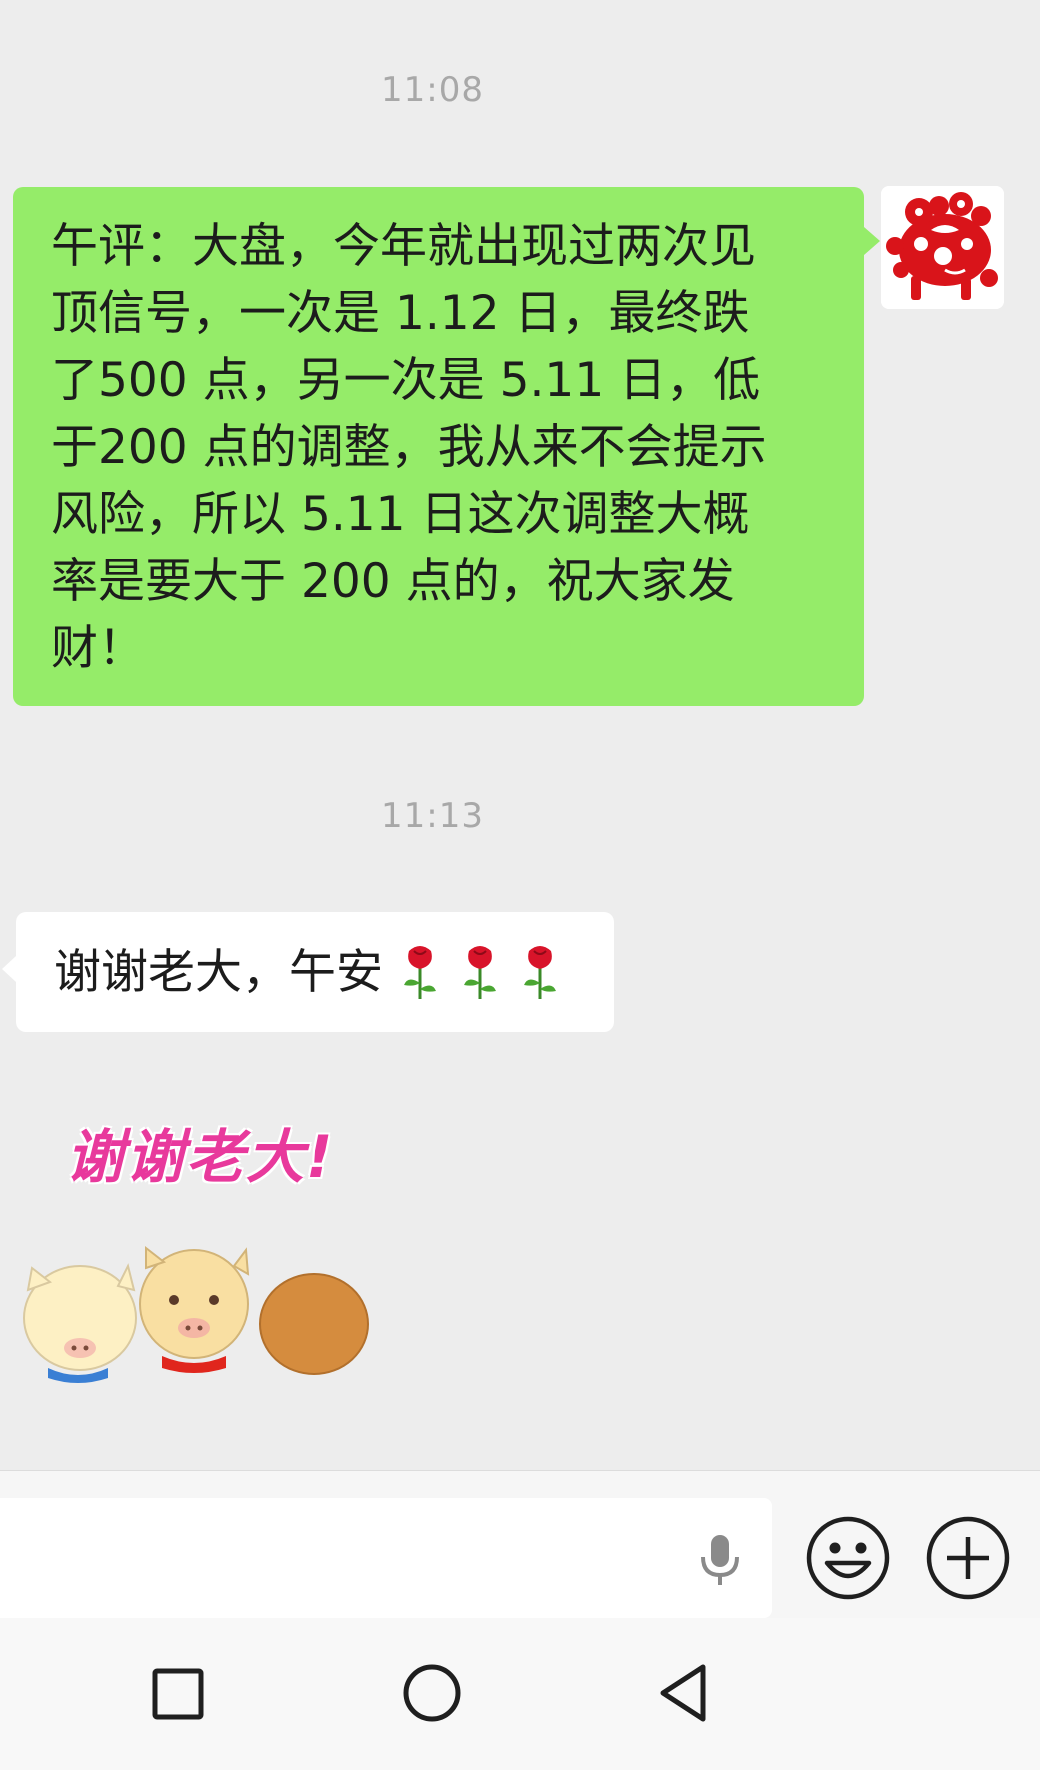  What do you see at coordinates (684, 1693) in the screenshot?
I see `back-icon` at bounding box center [684, 1693].